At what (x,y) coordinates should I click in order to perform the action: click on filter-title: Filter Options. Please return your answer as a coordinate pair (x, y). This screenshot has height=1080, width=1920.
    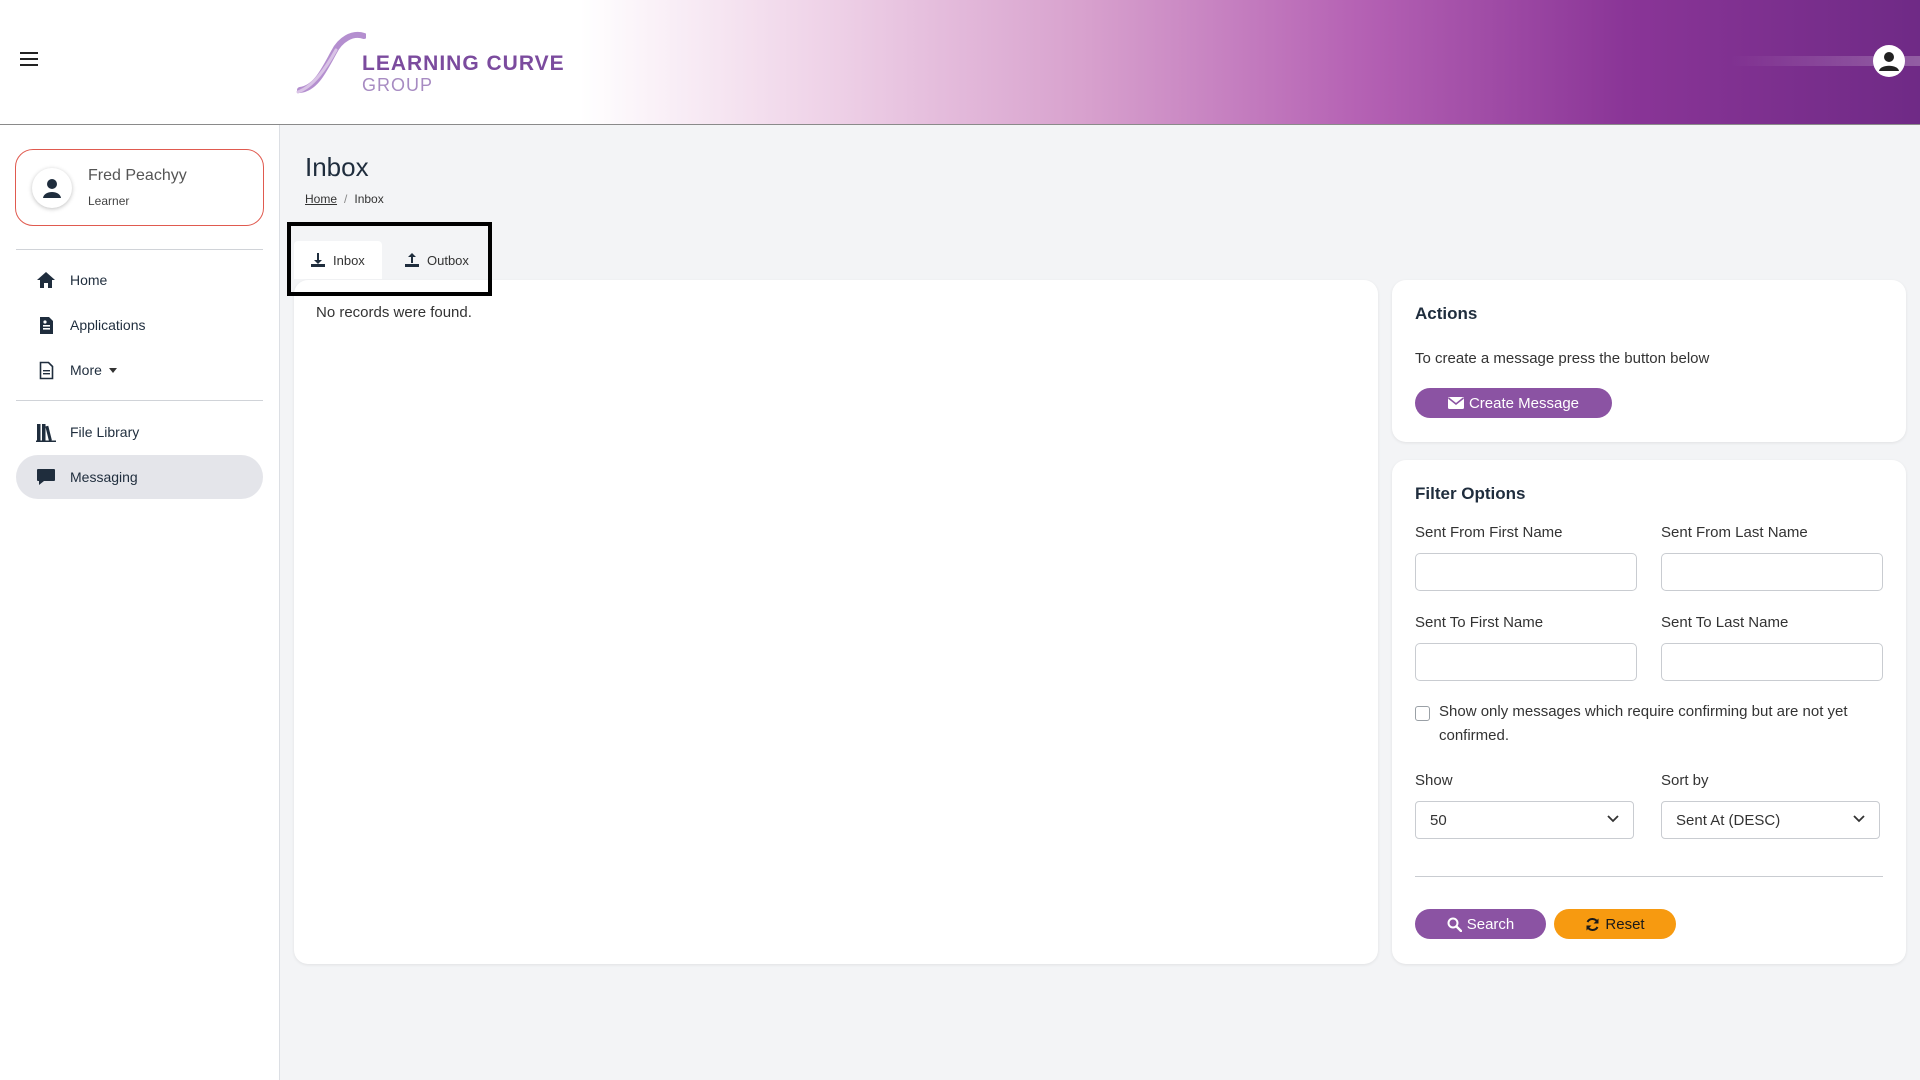
    Looking at the image, I should click on (1470, 493).